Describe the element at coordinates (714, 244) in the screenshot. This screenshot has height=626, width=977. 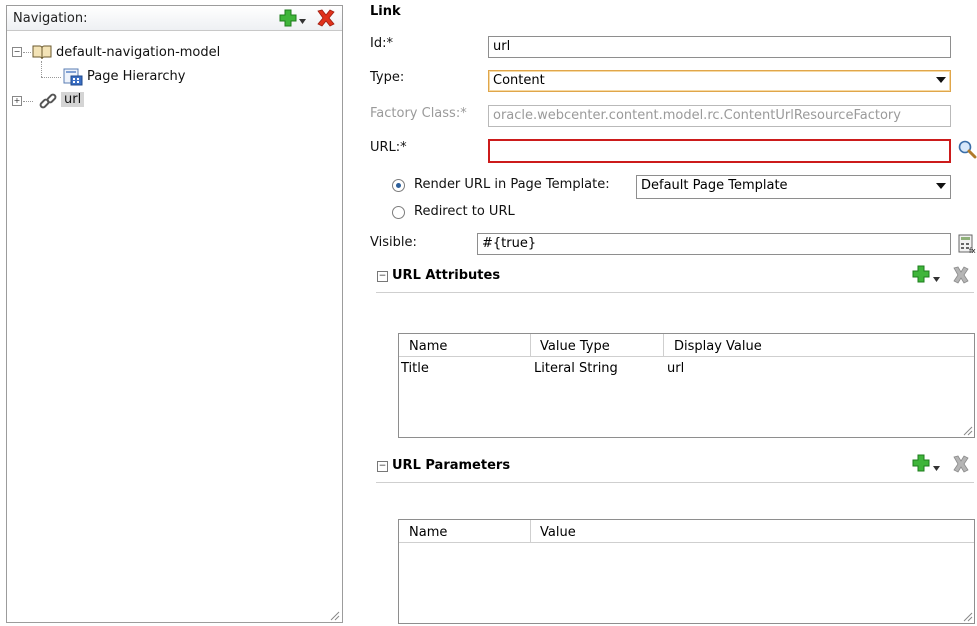
I see `visible-field: #{true}` at that location.